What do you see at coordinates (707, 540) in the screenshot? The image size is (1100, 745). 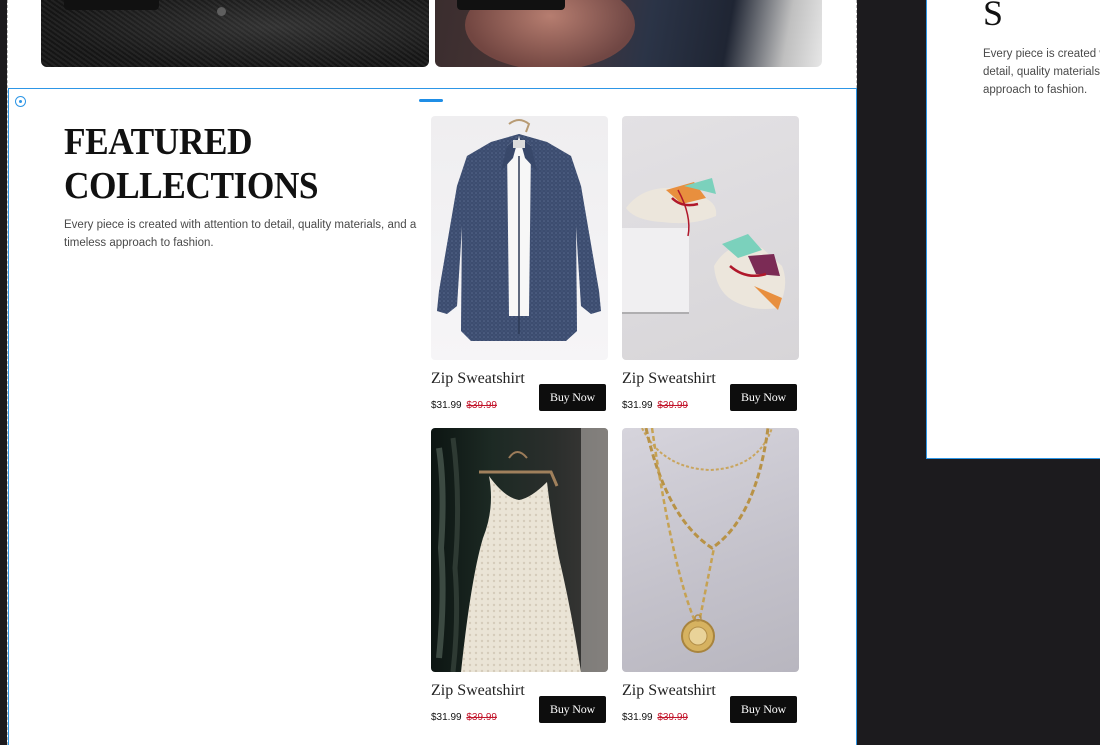 I see `gold-necklace-illustration` at bounding box center [707, 540].